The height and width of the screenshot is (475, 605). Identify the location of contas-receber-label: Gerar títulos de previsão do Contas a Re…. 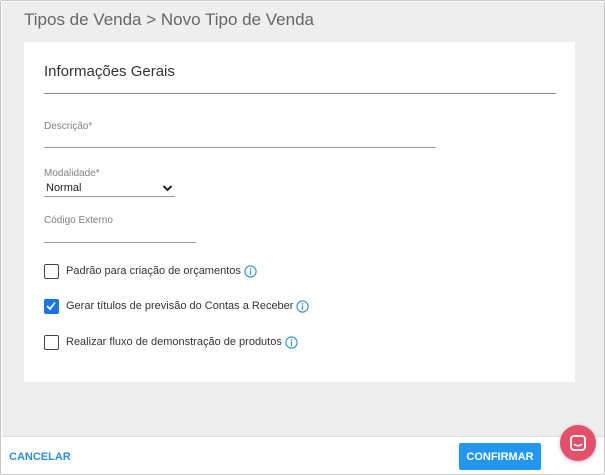
(180, 306).